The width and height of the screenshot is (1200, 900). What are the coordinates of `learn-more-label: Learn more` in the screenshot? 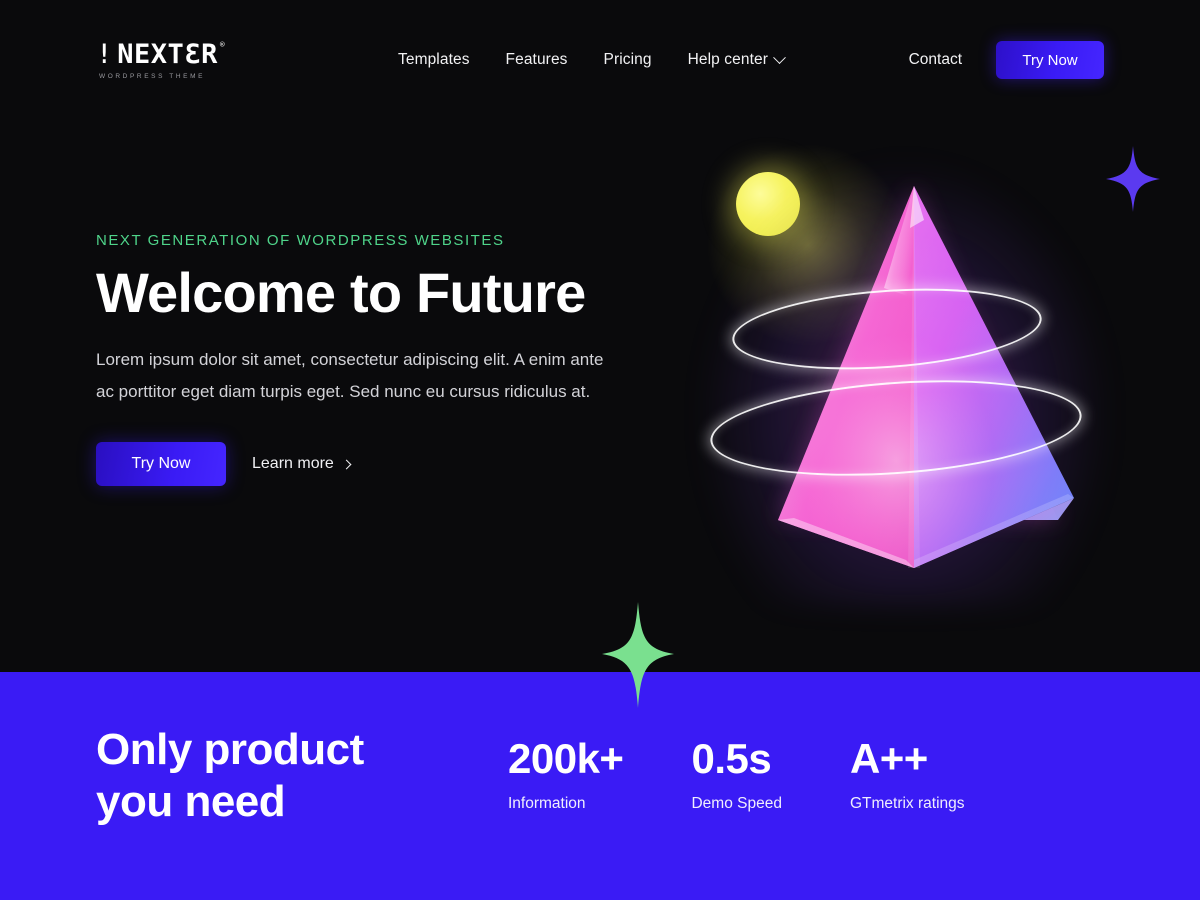 It's located at (293, 464).